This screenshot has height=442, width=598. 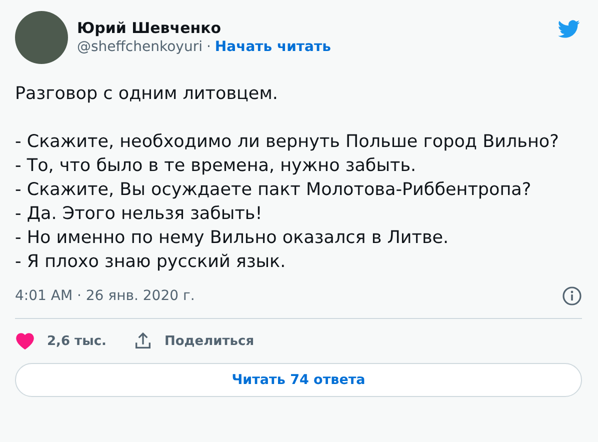 I want to click on share-button: Поделиться, so click(x=193, y=341).